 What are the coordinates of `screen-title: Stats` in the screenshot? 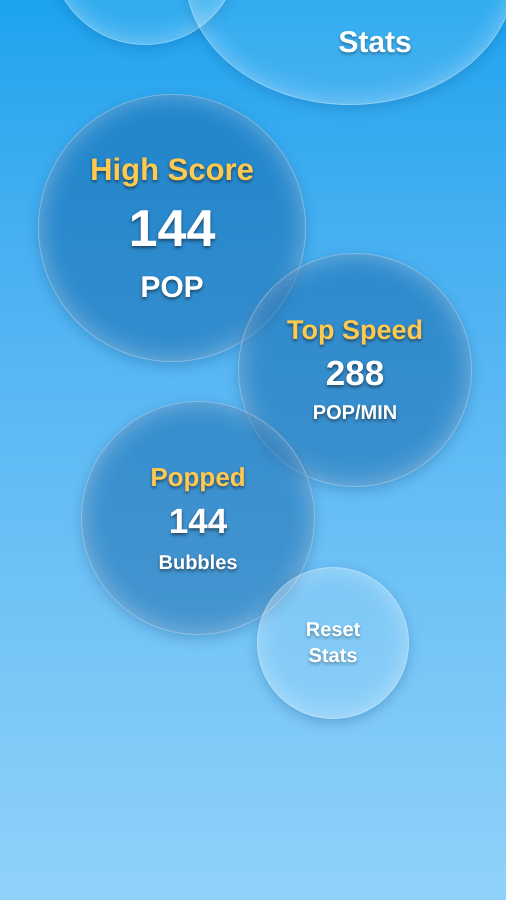 It's located at (374, 43).